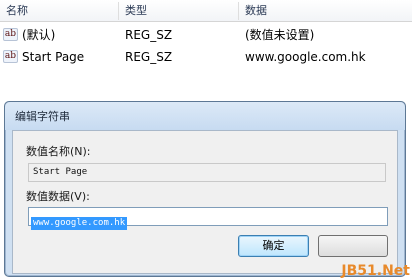 This screenshot has width=412, height=279. Describe the element at coordinates (375, 271) in the screenshot. I see `watermark-logo: JB51.Net` at that location.